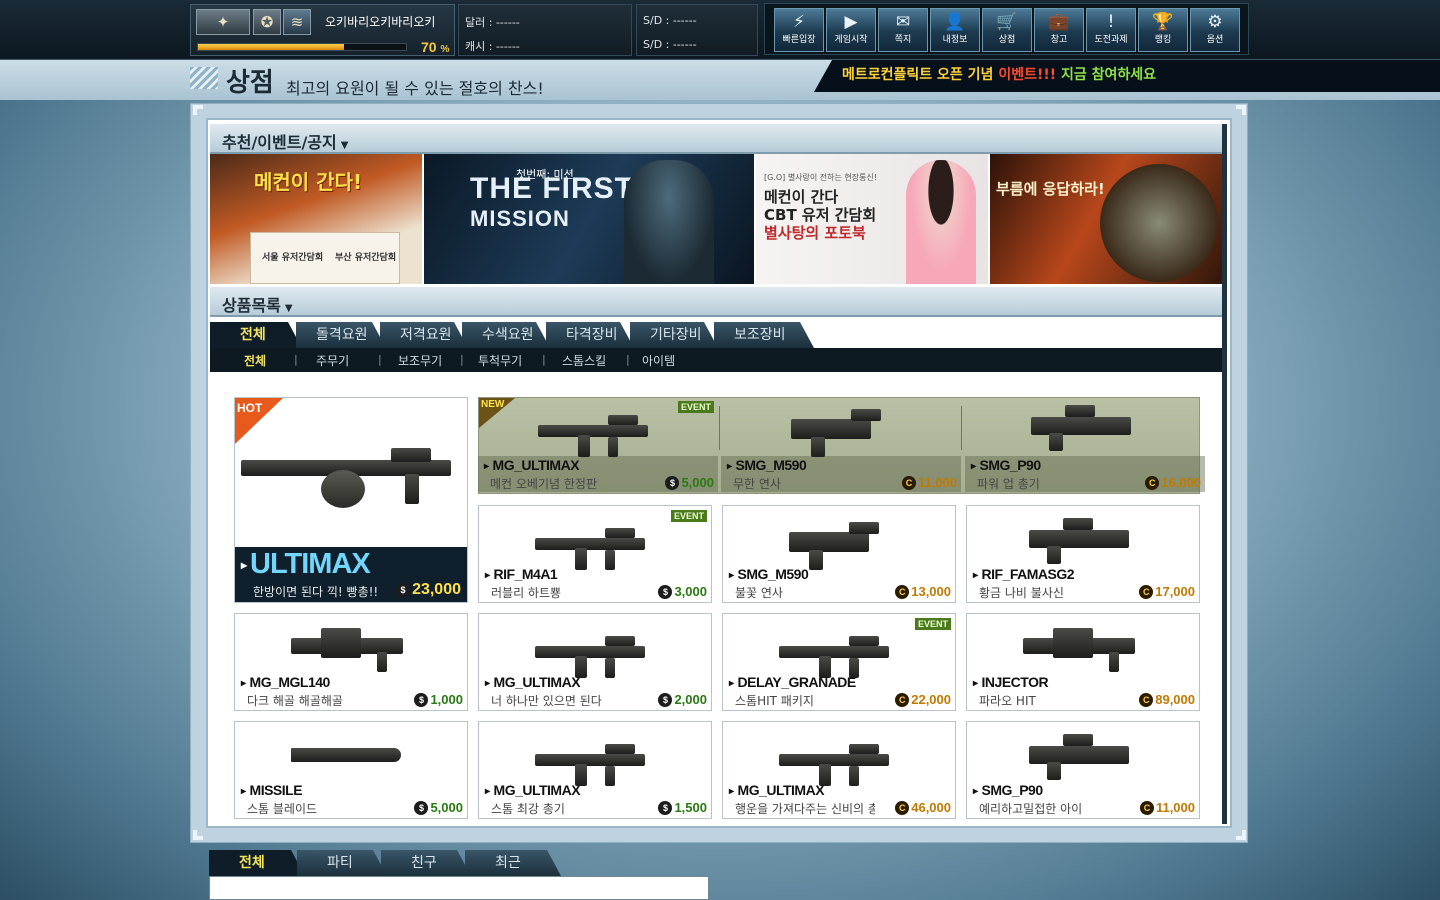 Image resolution: width=1440 pixels, height=900 pixels. What do you see at coordinates (1215, 22) in the screenshot?
I see `gear-icon: ⚙` at bounding box center [1215, 22].